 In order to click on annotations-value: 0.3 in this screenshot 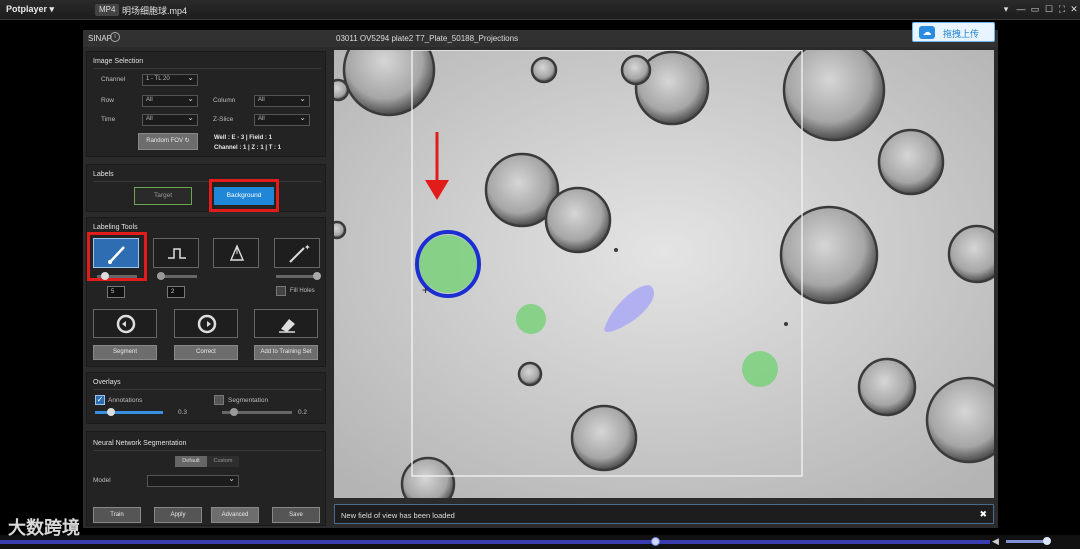, I will do `click(183, 412)`.